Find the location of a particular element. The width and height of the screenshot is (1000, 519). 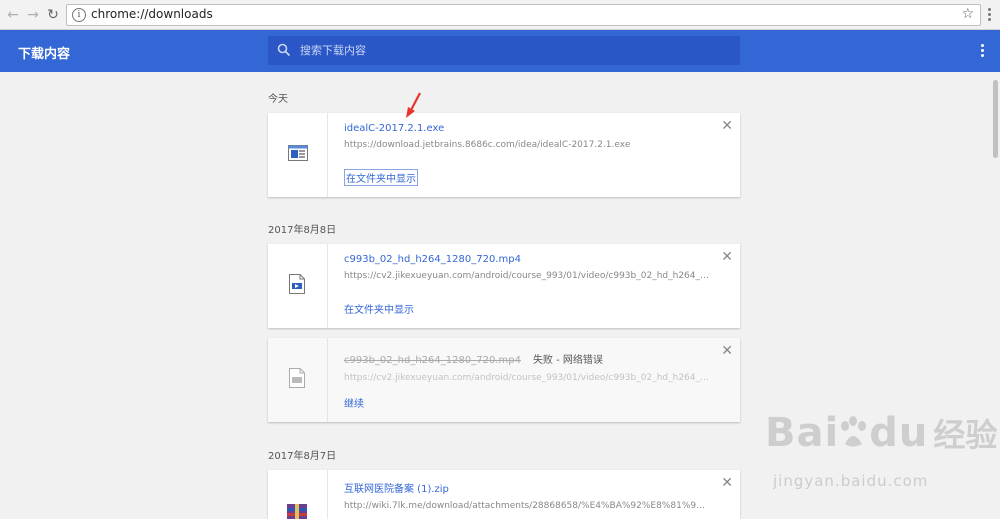

forward-arrow-icon: → is located at coordinates (33, 15).